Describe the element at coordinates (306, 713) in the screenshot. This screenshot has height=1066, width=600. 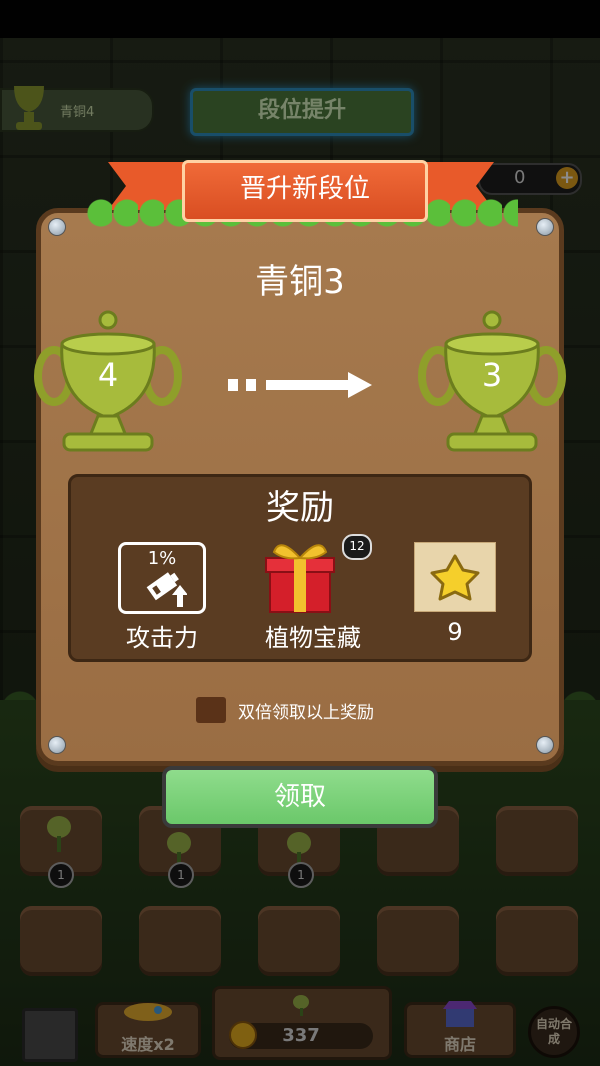
I see `double-reward-label: 双倍领取以上奖励` at that location.